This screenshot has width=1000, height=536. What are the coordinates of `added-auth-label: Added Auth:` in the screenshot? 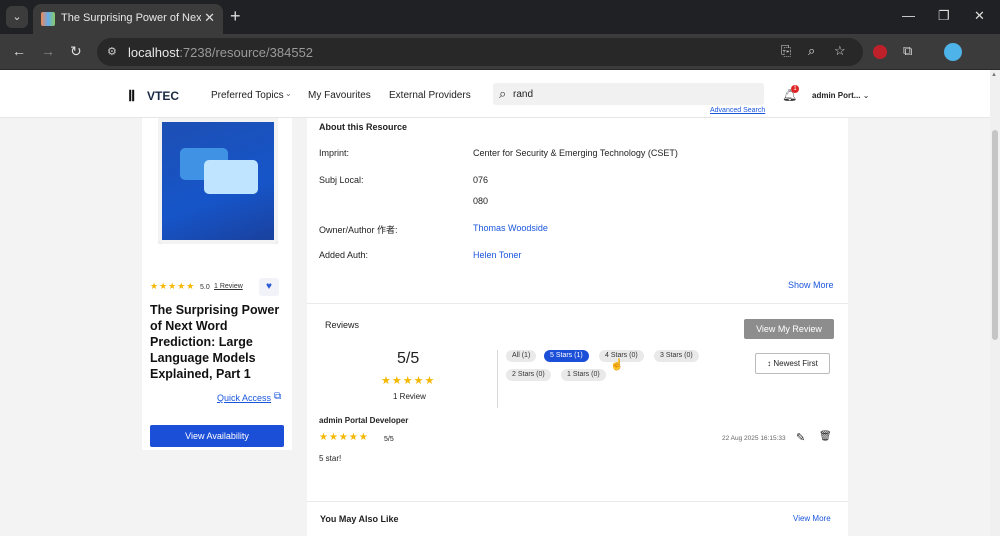 It's located at (344, 255).